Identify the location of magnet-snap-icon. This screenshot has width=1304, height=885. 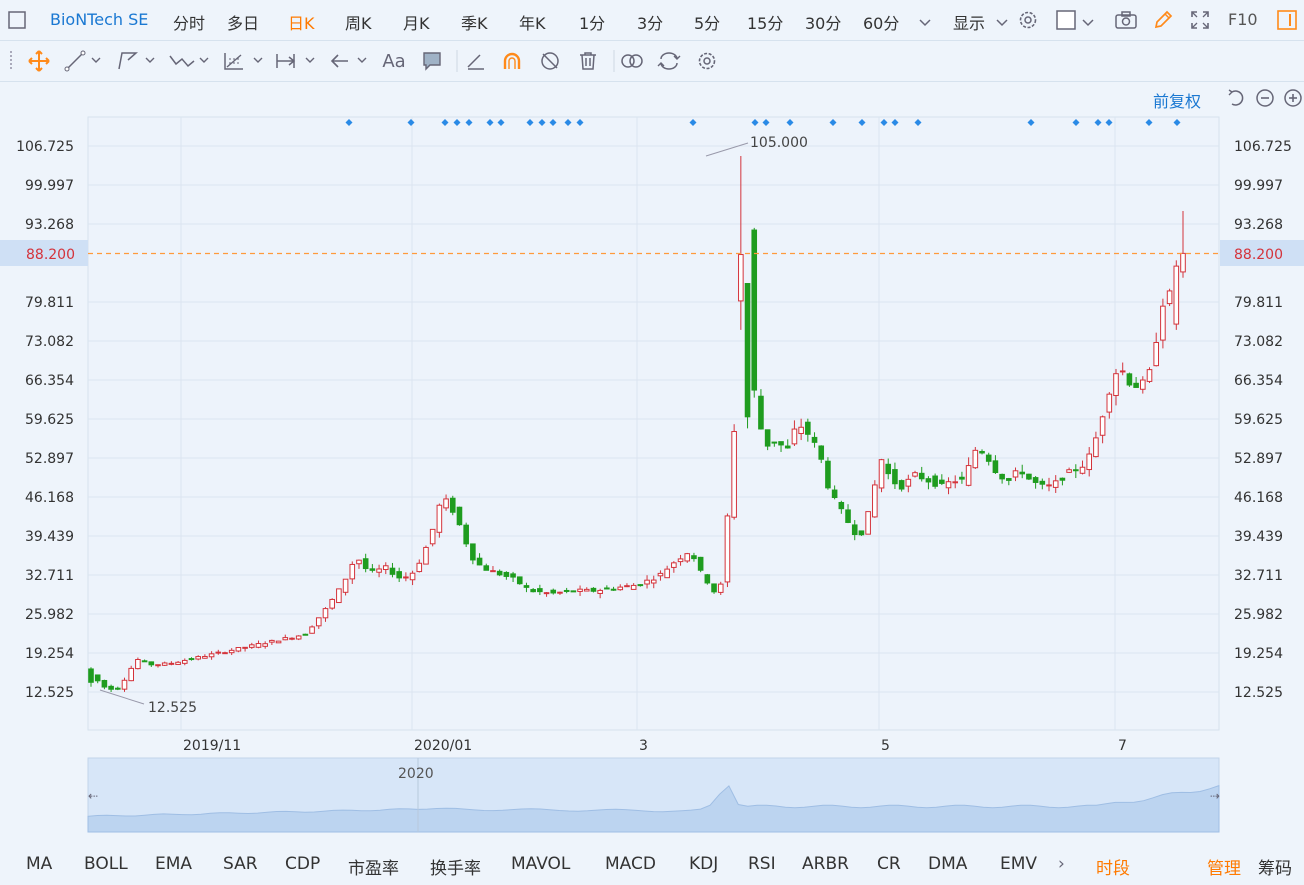
(512, 61).